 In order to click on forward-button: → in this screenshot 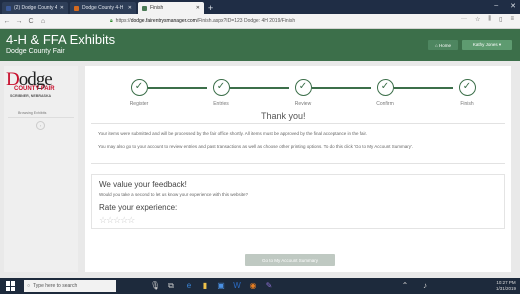, I will do `click(19, 21)`.